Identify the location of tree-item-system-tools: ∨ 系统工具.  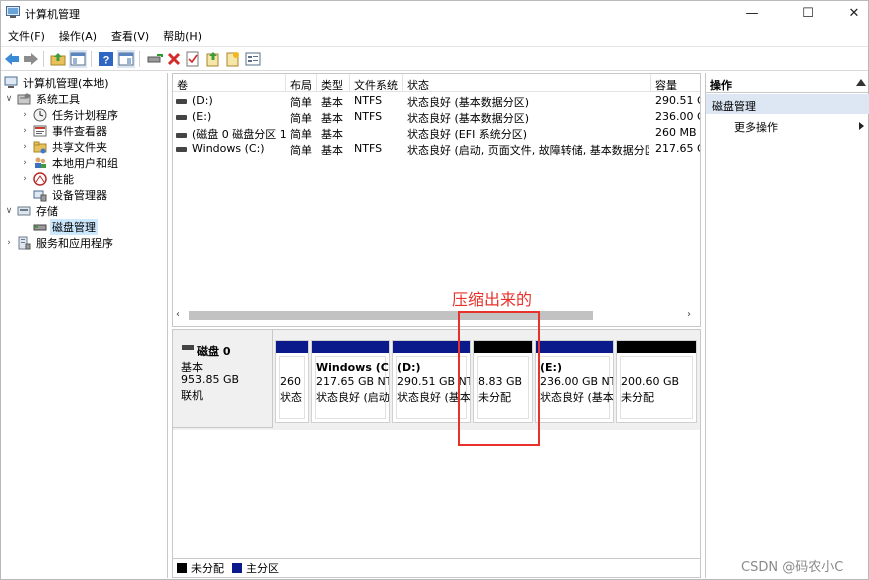
(43, 99).